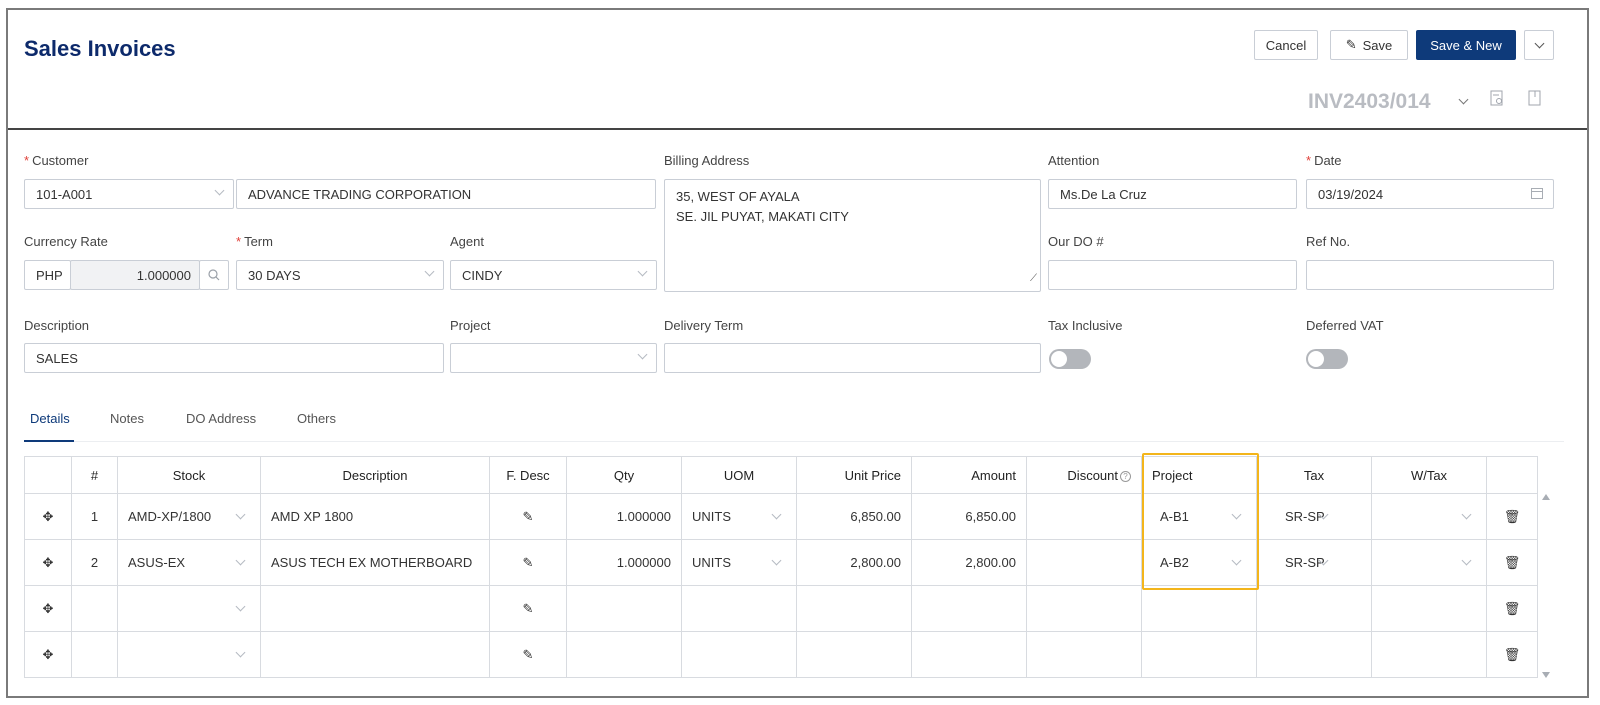  What do you see at coordinates (94, 475) in the screenshot?
I see `column-header-number: #` at bounding box center [94, 475].